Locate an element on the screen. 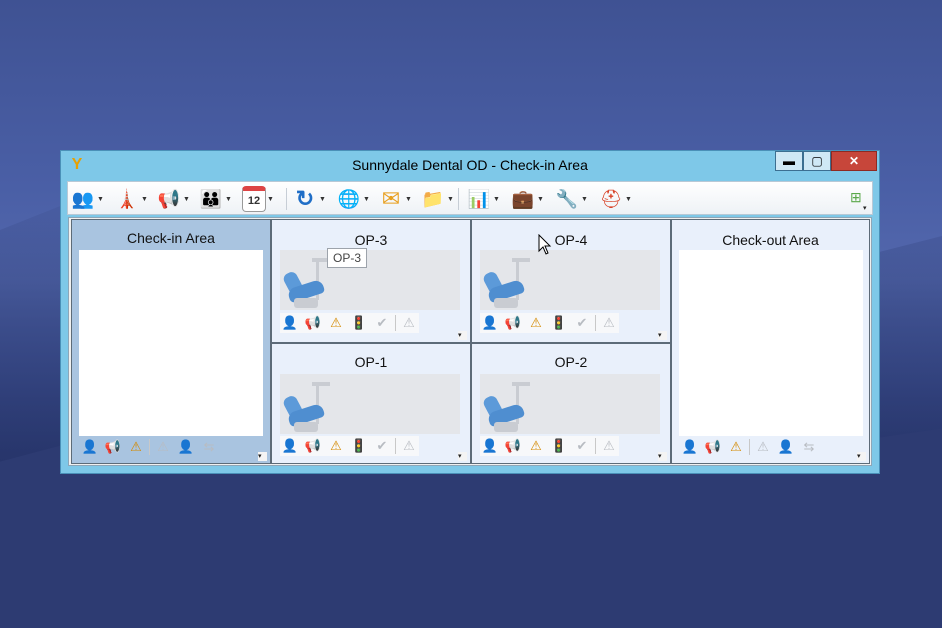  mail-button: ✉ ▼ is located at coordinates (395, 199).